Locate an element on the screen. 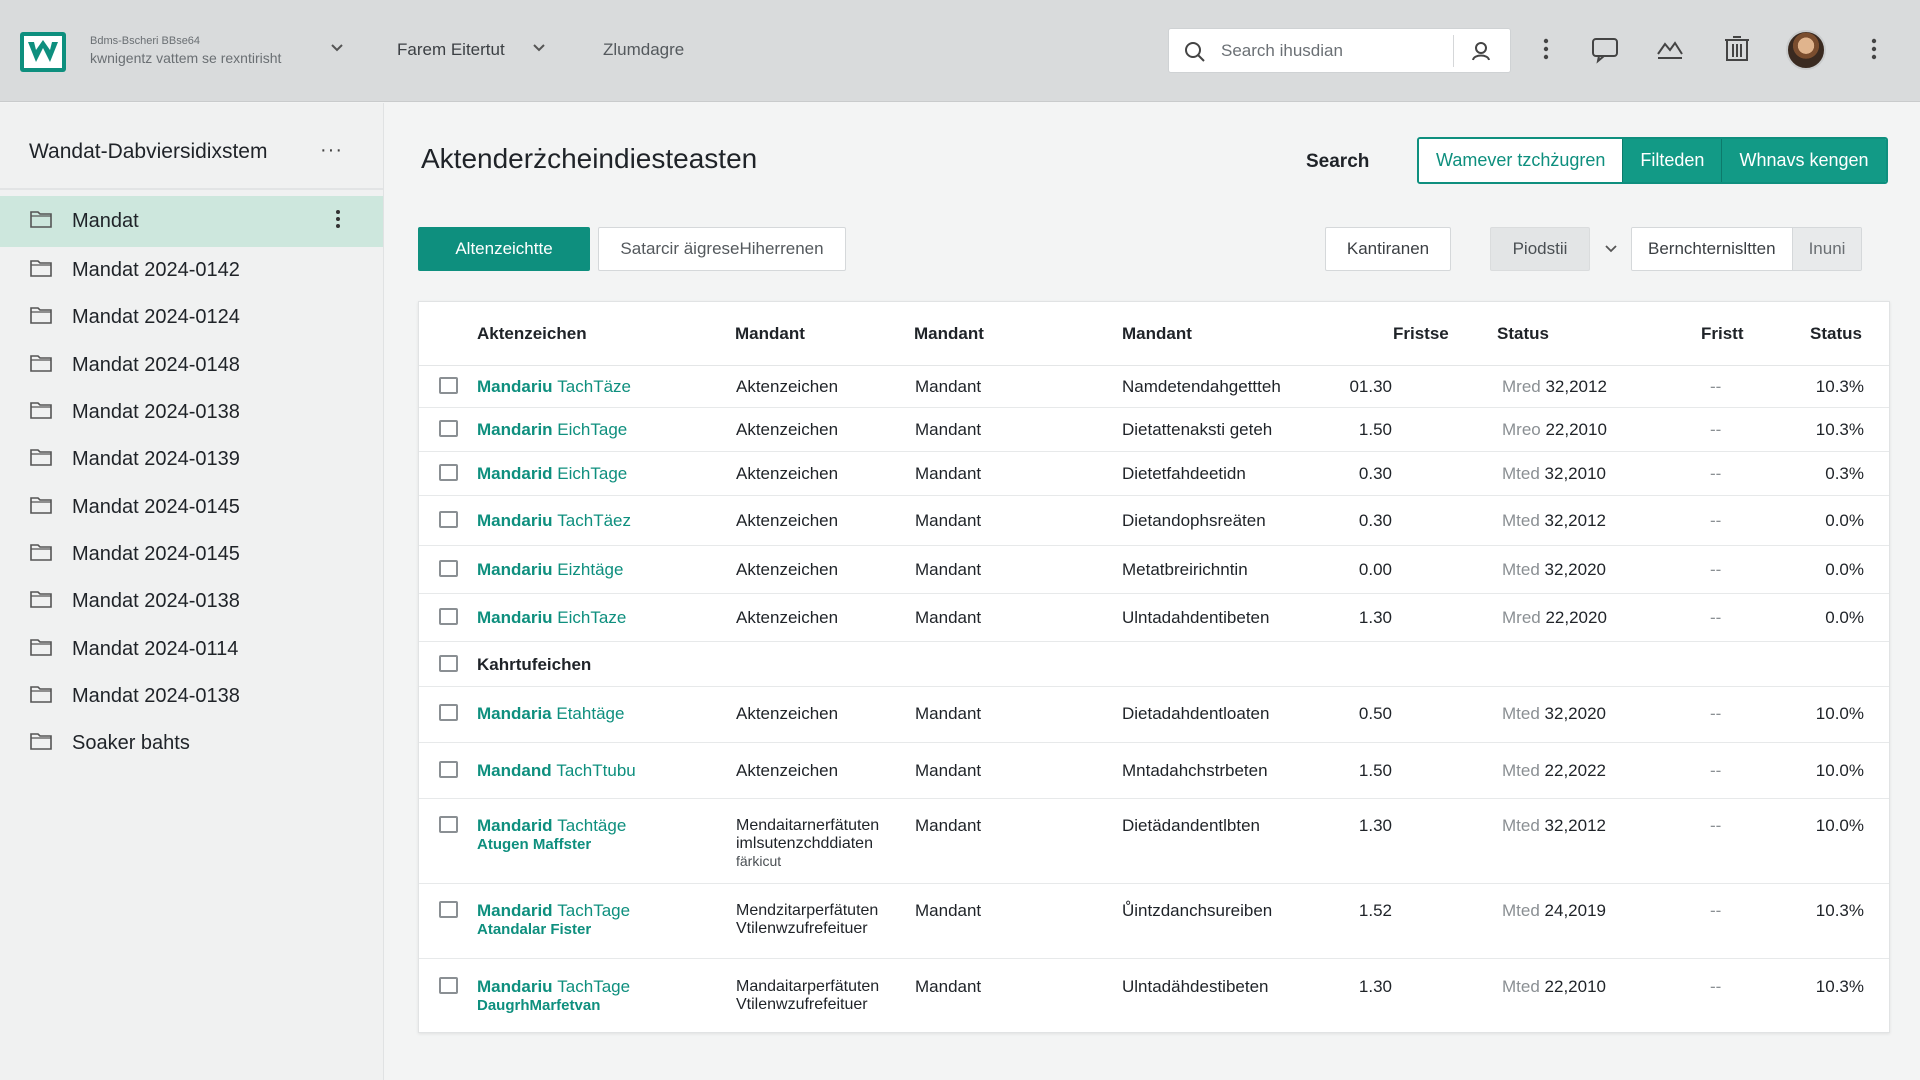 Image resolution: width=1920 pixels, height=1080 pixels. more-icon: ··· is located at coordinates (331, 150).